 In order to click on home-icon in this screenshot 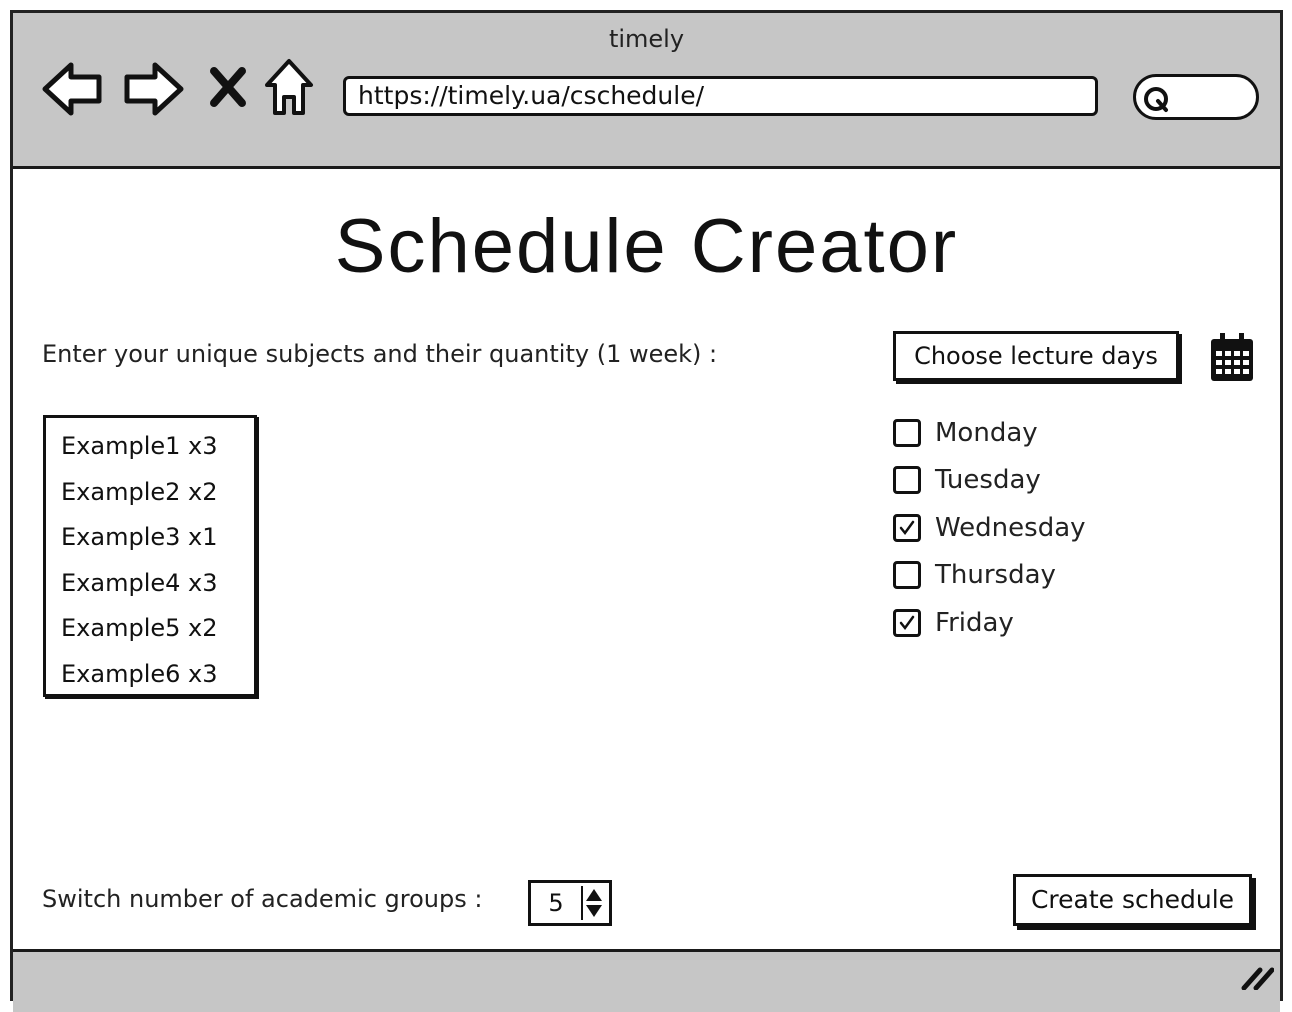, I will do `click(289, 87)`.